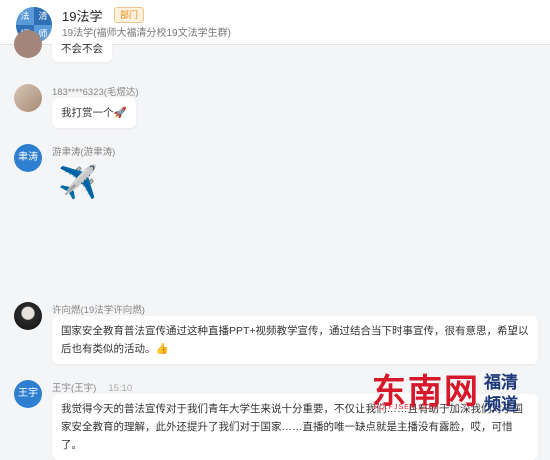 The height and width of the screenshot is (460, 550). What do you see at coordinates (28, 394) in the screenshot?
I see `avatar: 王宇` at bounding box center [28, 394].